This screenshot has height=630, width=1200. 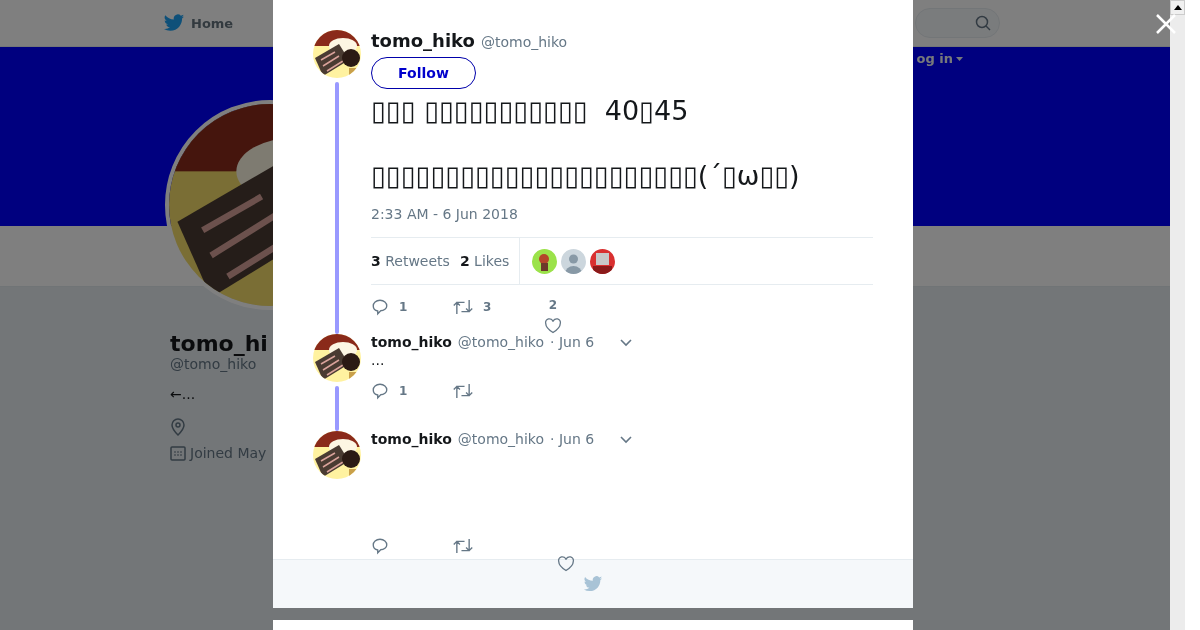 I want to click on scroll-up-button, so click(x=1177, y=7).